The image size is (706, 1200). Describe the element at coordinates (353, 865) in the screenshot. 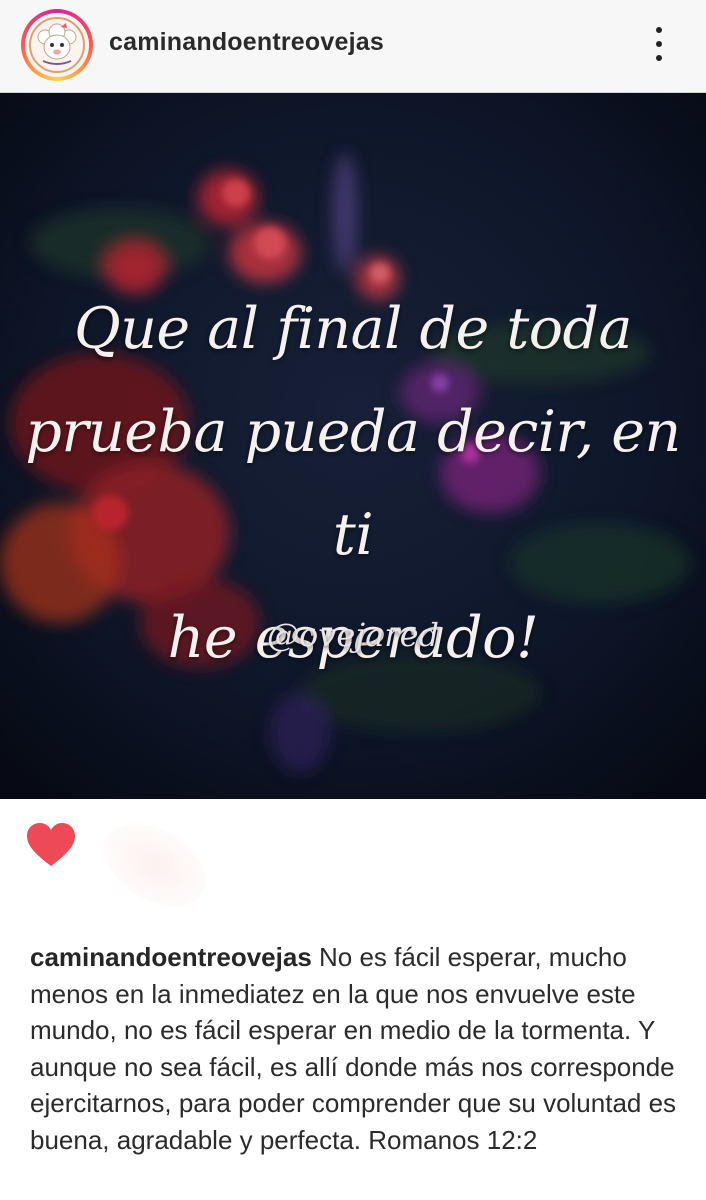

I see `post-actions` at that location.